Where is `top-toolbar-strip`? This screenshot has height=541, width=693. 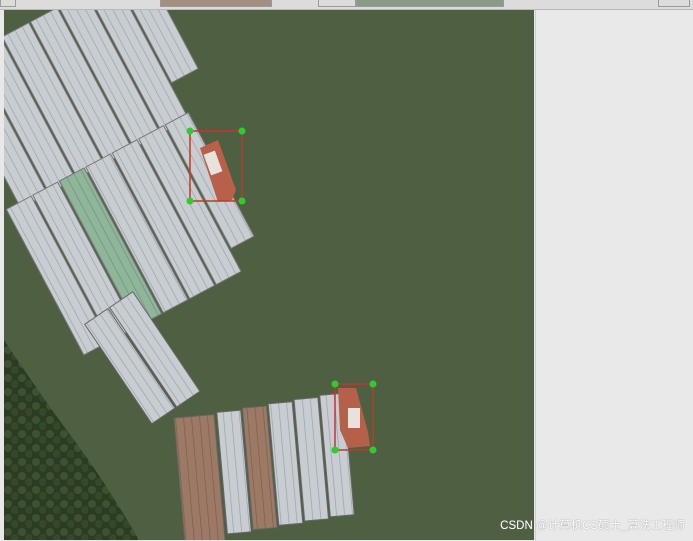 top-toolbar-strip is located at coordinates (346, 5).